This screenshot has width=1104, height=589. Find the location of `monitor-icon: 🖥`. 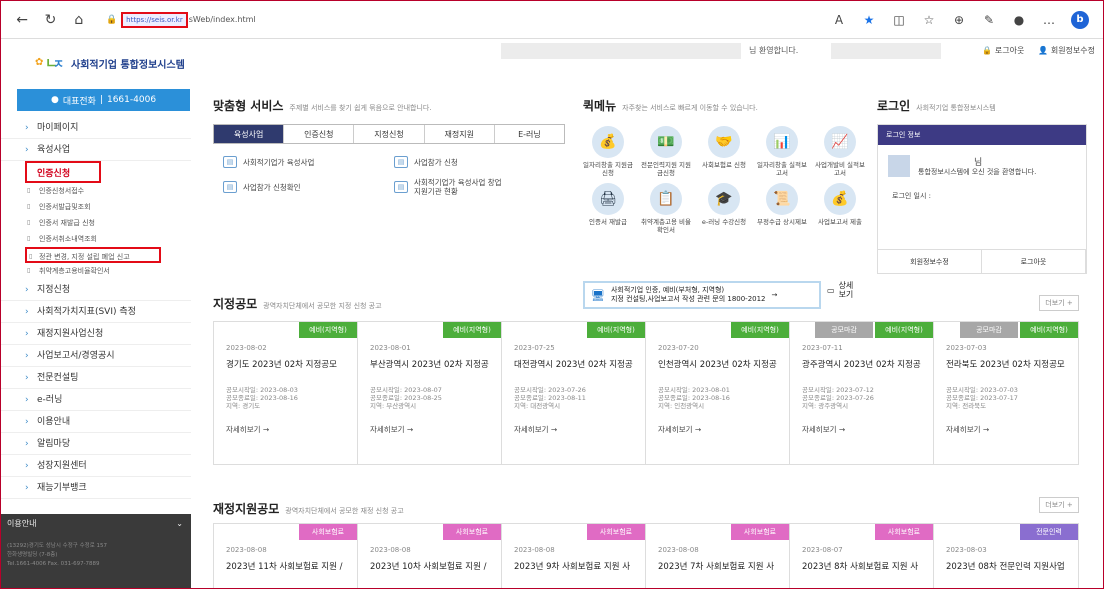

monitor-icon: 🖥 is located at coordinates (598, 295).